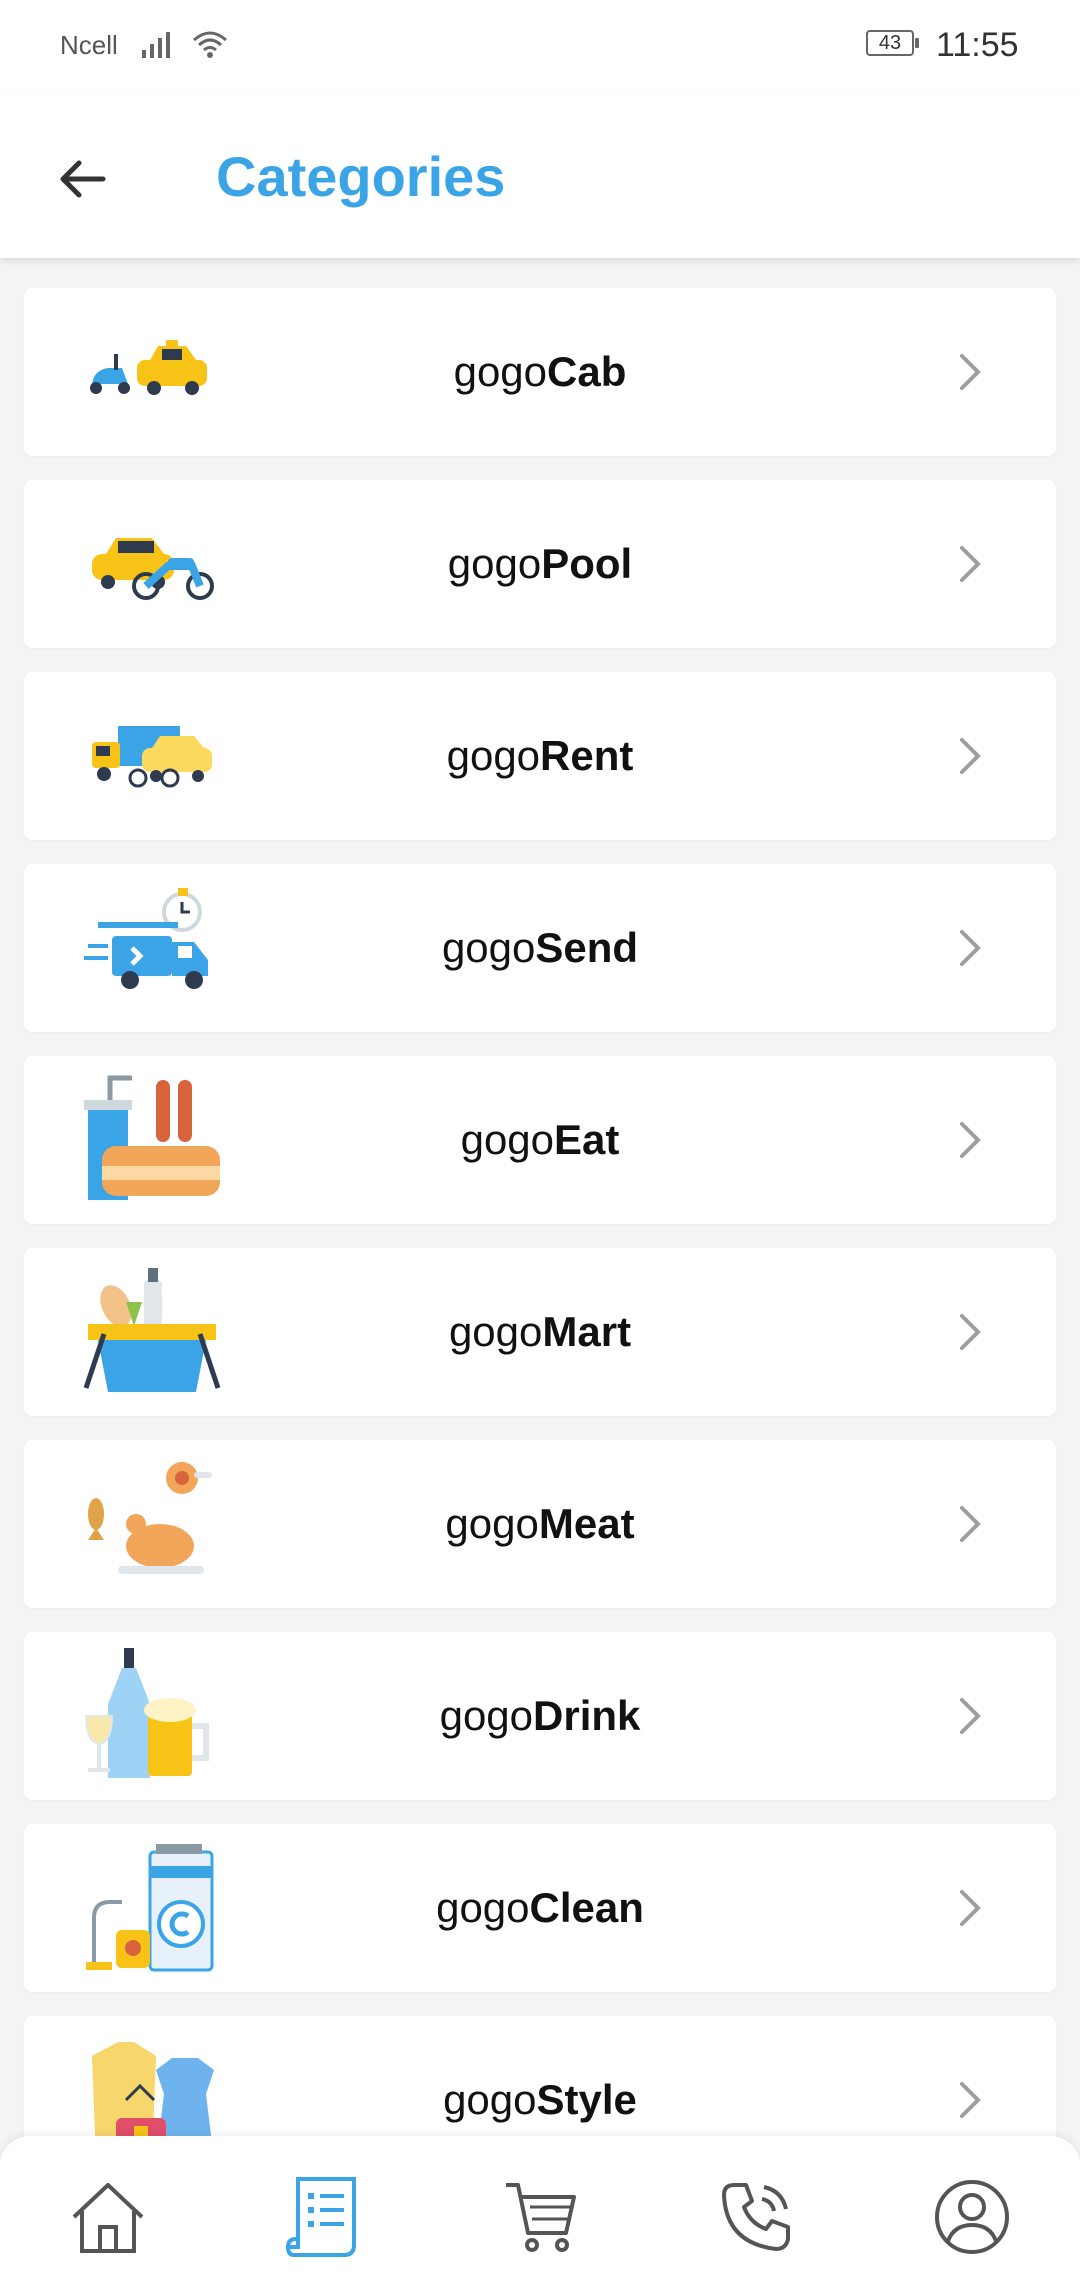 The width and height of the screenshot is (1080, 2280). I want to click on nav-call, so click(756, 2217).